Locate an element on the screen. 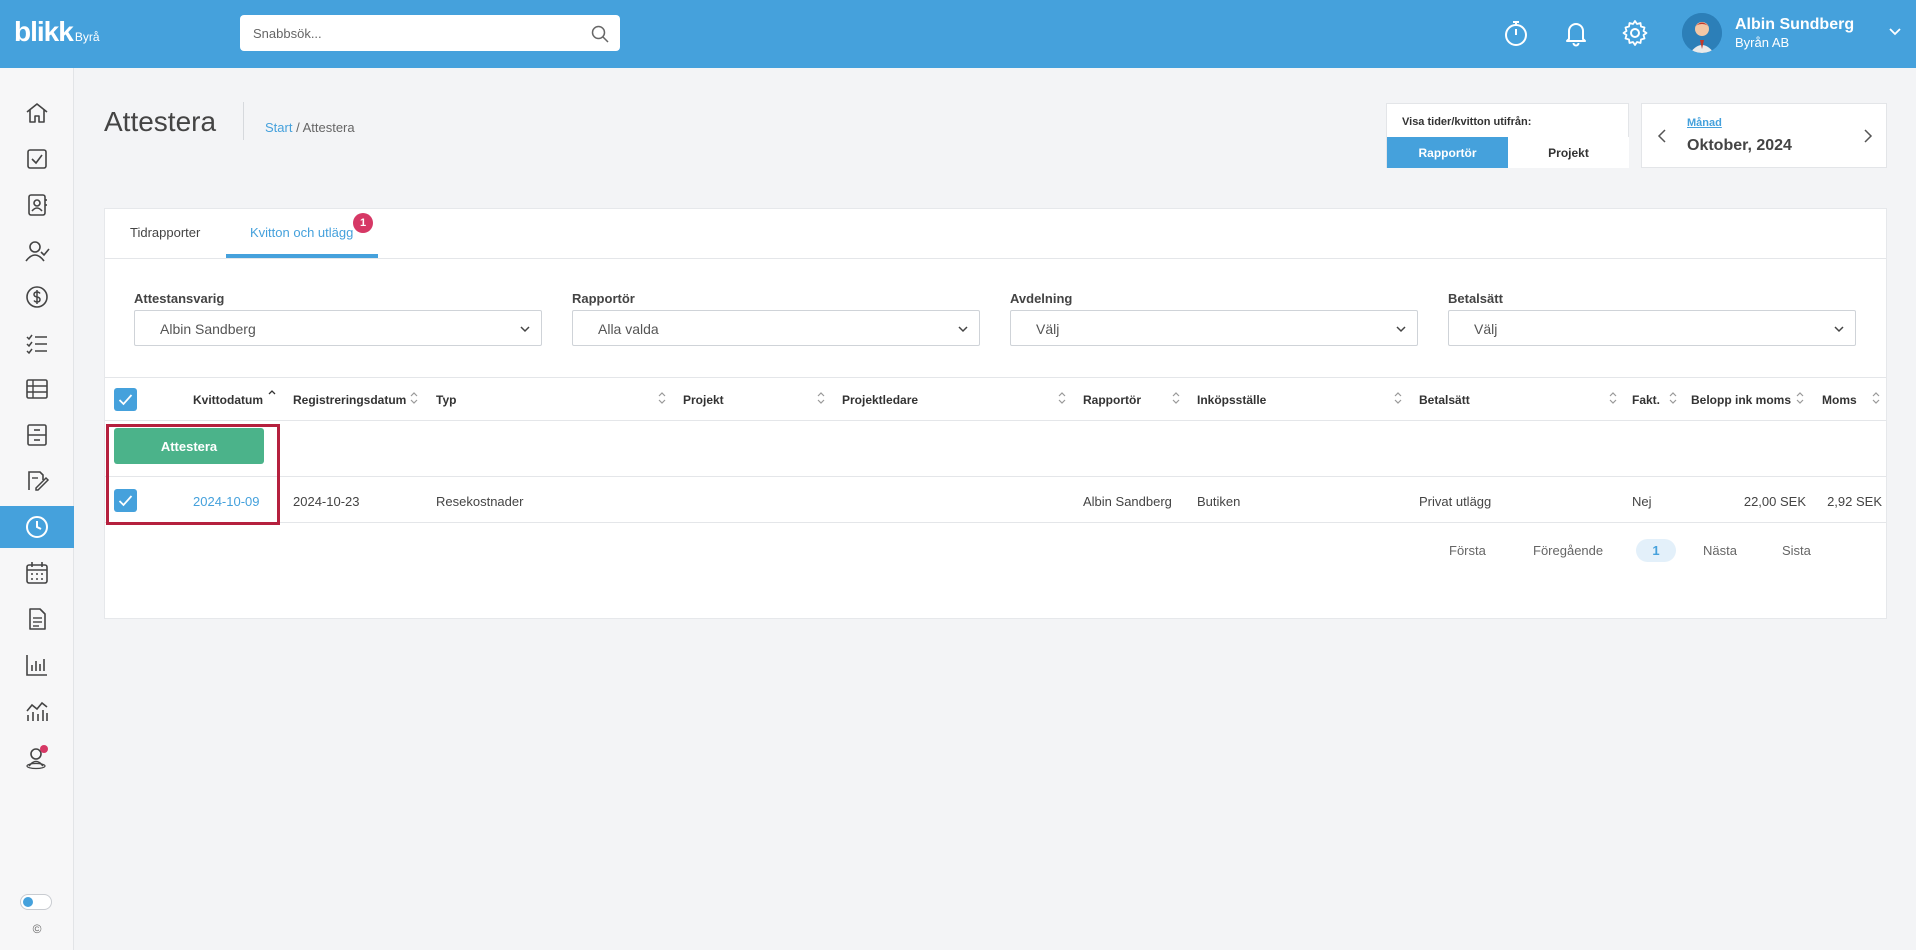  filter-select-rapportor: Alla valda is located at coordinates (776, 328).